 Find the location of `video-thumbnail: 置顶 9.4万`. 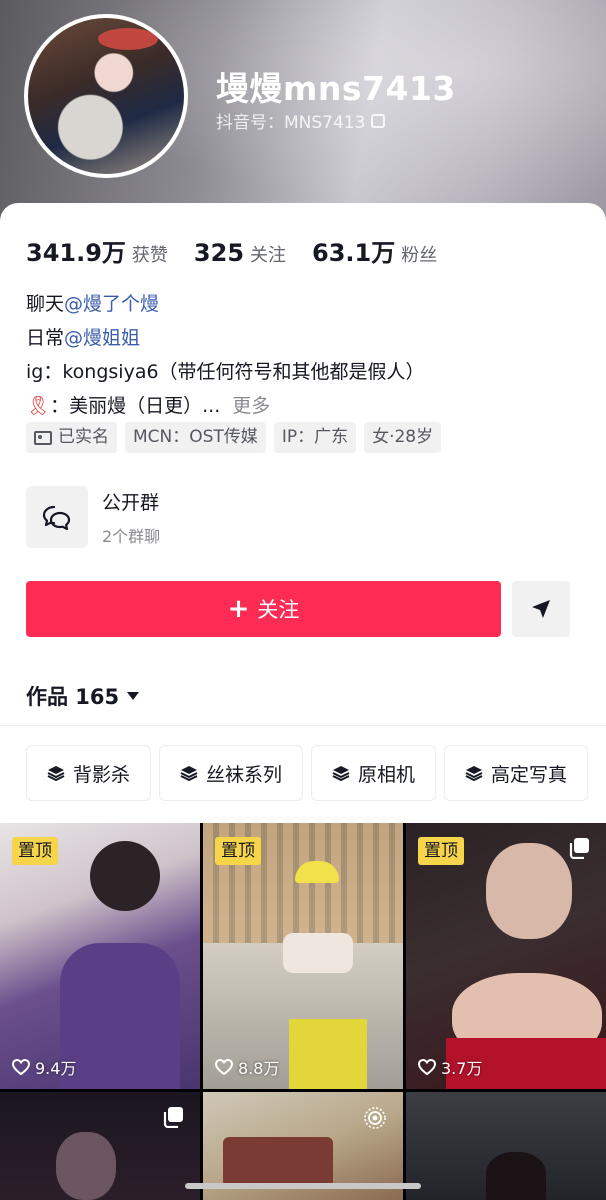

video-thumbnail: 置顶 9.4万 is located at coordinates (100, 956).